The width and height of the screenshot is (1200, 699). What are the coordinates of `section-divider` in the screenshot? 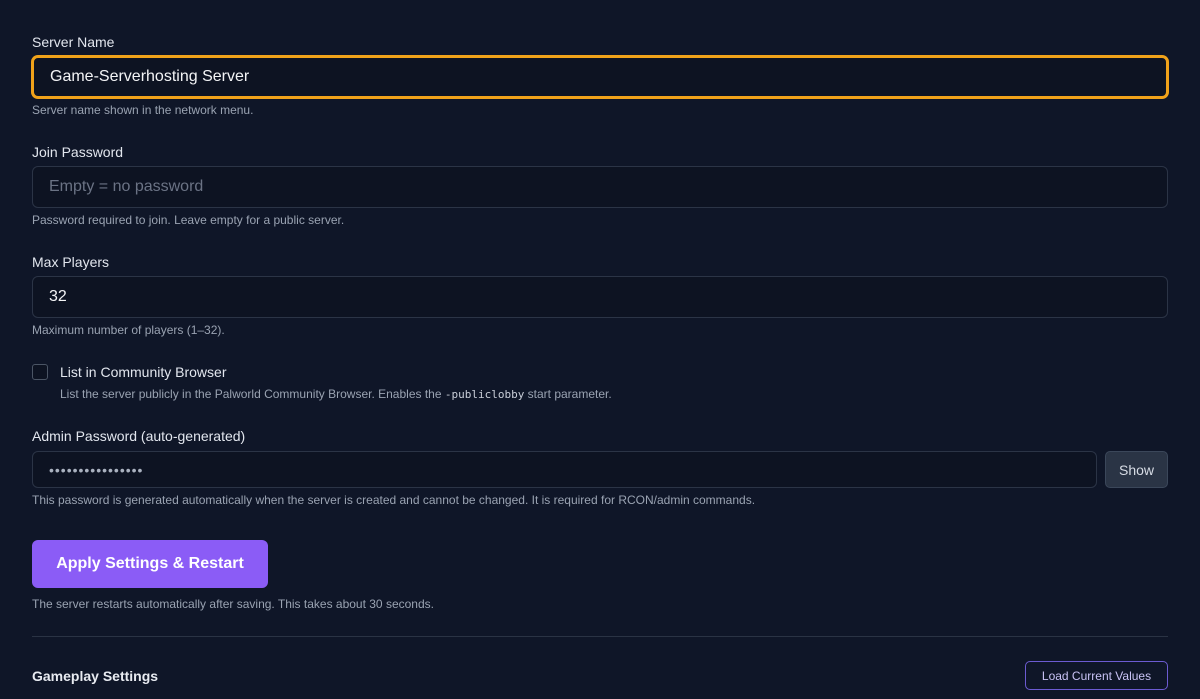 It's located at (600, 636).